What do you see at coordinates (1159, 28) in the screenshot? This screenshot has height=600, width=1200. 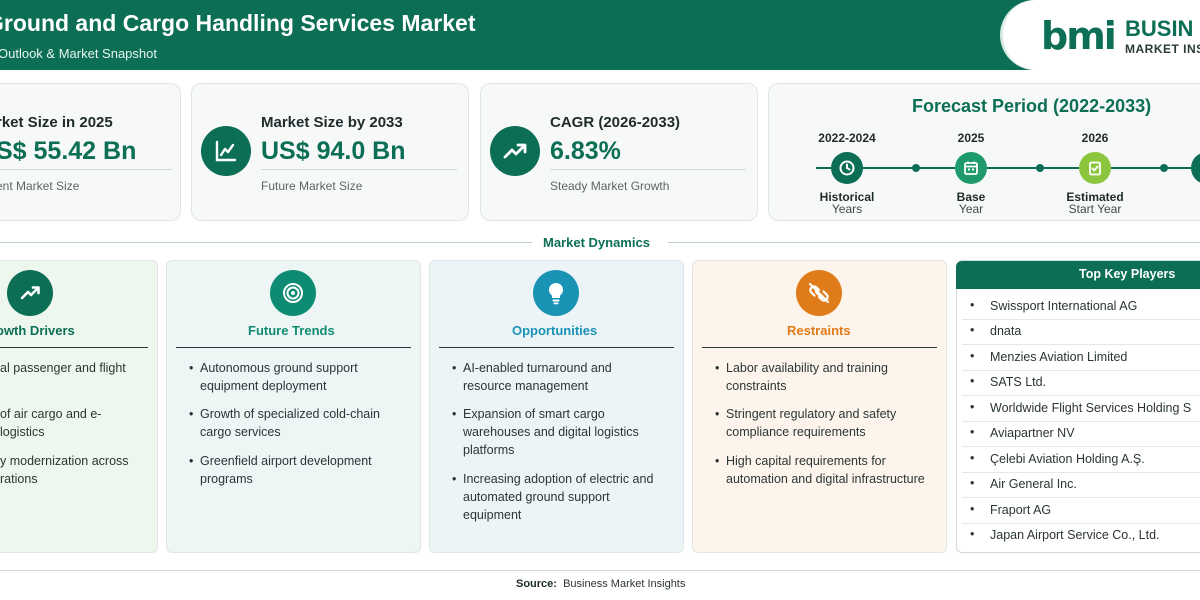 I see `logo-name: BUSIN` at bounding box center [1159, 28].